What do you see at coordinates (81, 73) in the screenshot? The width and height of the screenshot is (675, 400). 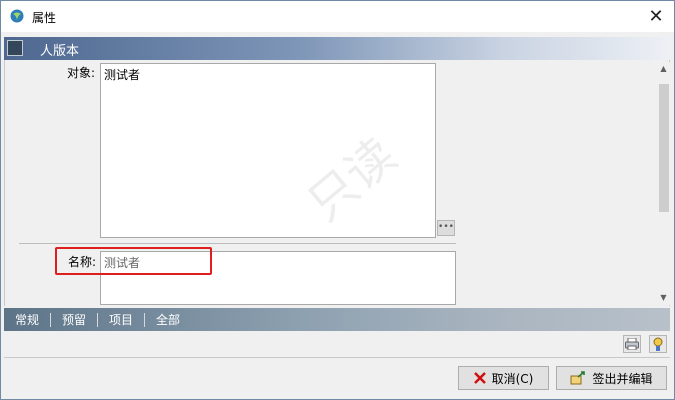 I see `object-label: 对象:` at bounding box center [81, 73].